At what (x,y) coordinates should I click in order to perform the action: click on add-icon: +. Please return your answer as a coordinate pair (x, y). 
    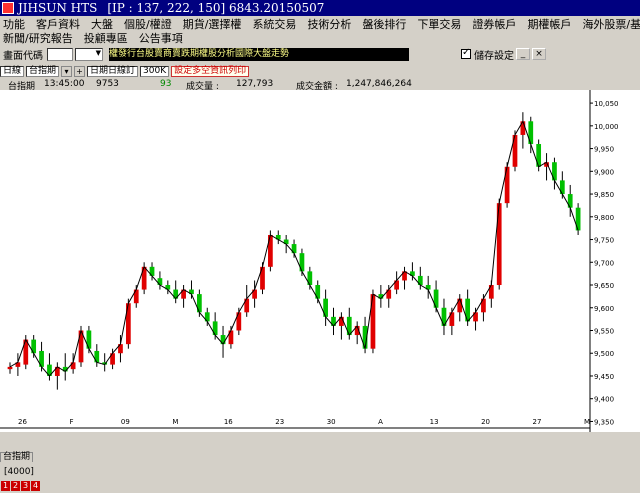
    Looking at the image, I should click on (80, 71).